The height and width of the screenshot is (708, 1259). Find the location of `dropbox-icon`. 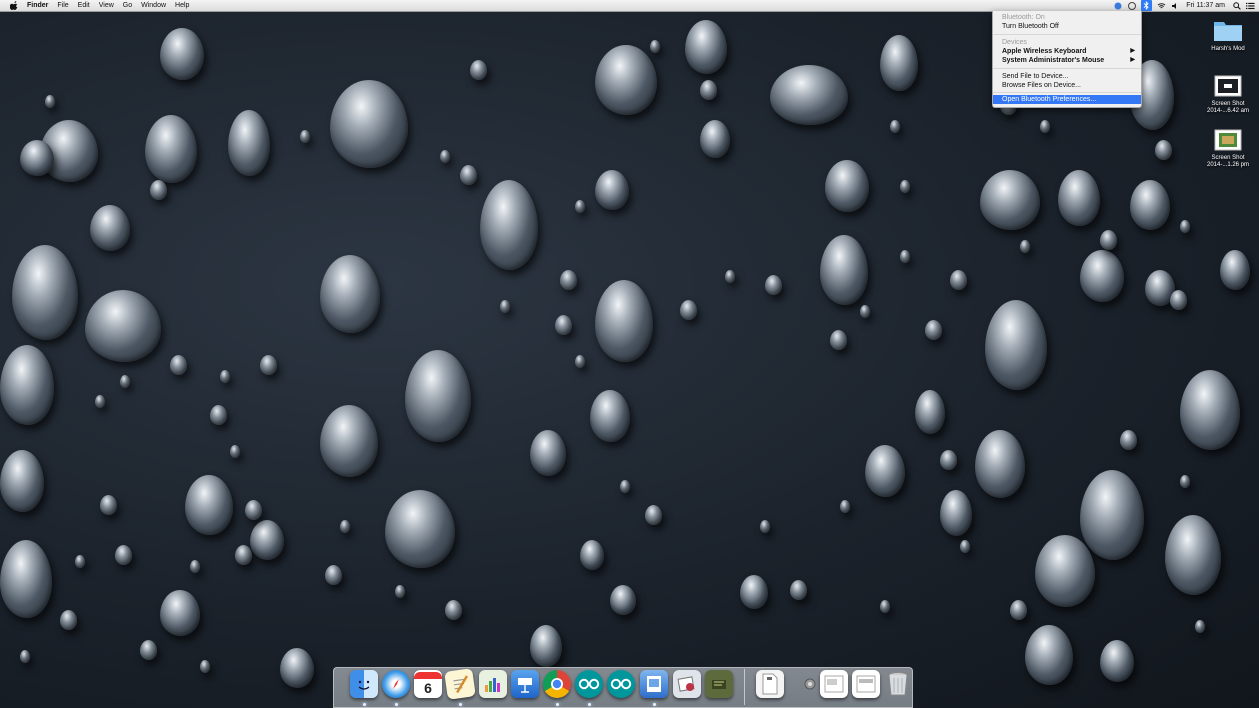

dropbox-icon is located at coordinates (1117, 5).